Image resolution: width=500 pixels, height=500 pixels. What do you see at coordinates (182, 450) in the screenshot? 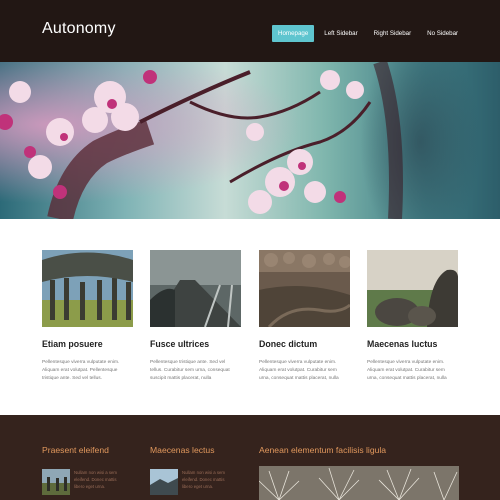
I see `footer-column-title: Maecenas lectus` at bounding box center [182, 450].